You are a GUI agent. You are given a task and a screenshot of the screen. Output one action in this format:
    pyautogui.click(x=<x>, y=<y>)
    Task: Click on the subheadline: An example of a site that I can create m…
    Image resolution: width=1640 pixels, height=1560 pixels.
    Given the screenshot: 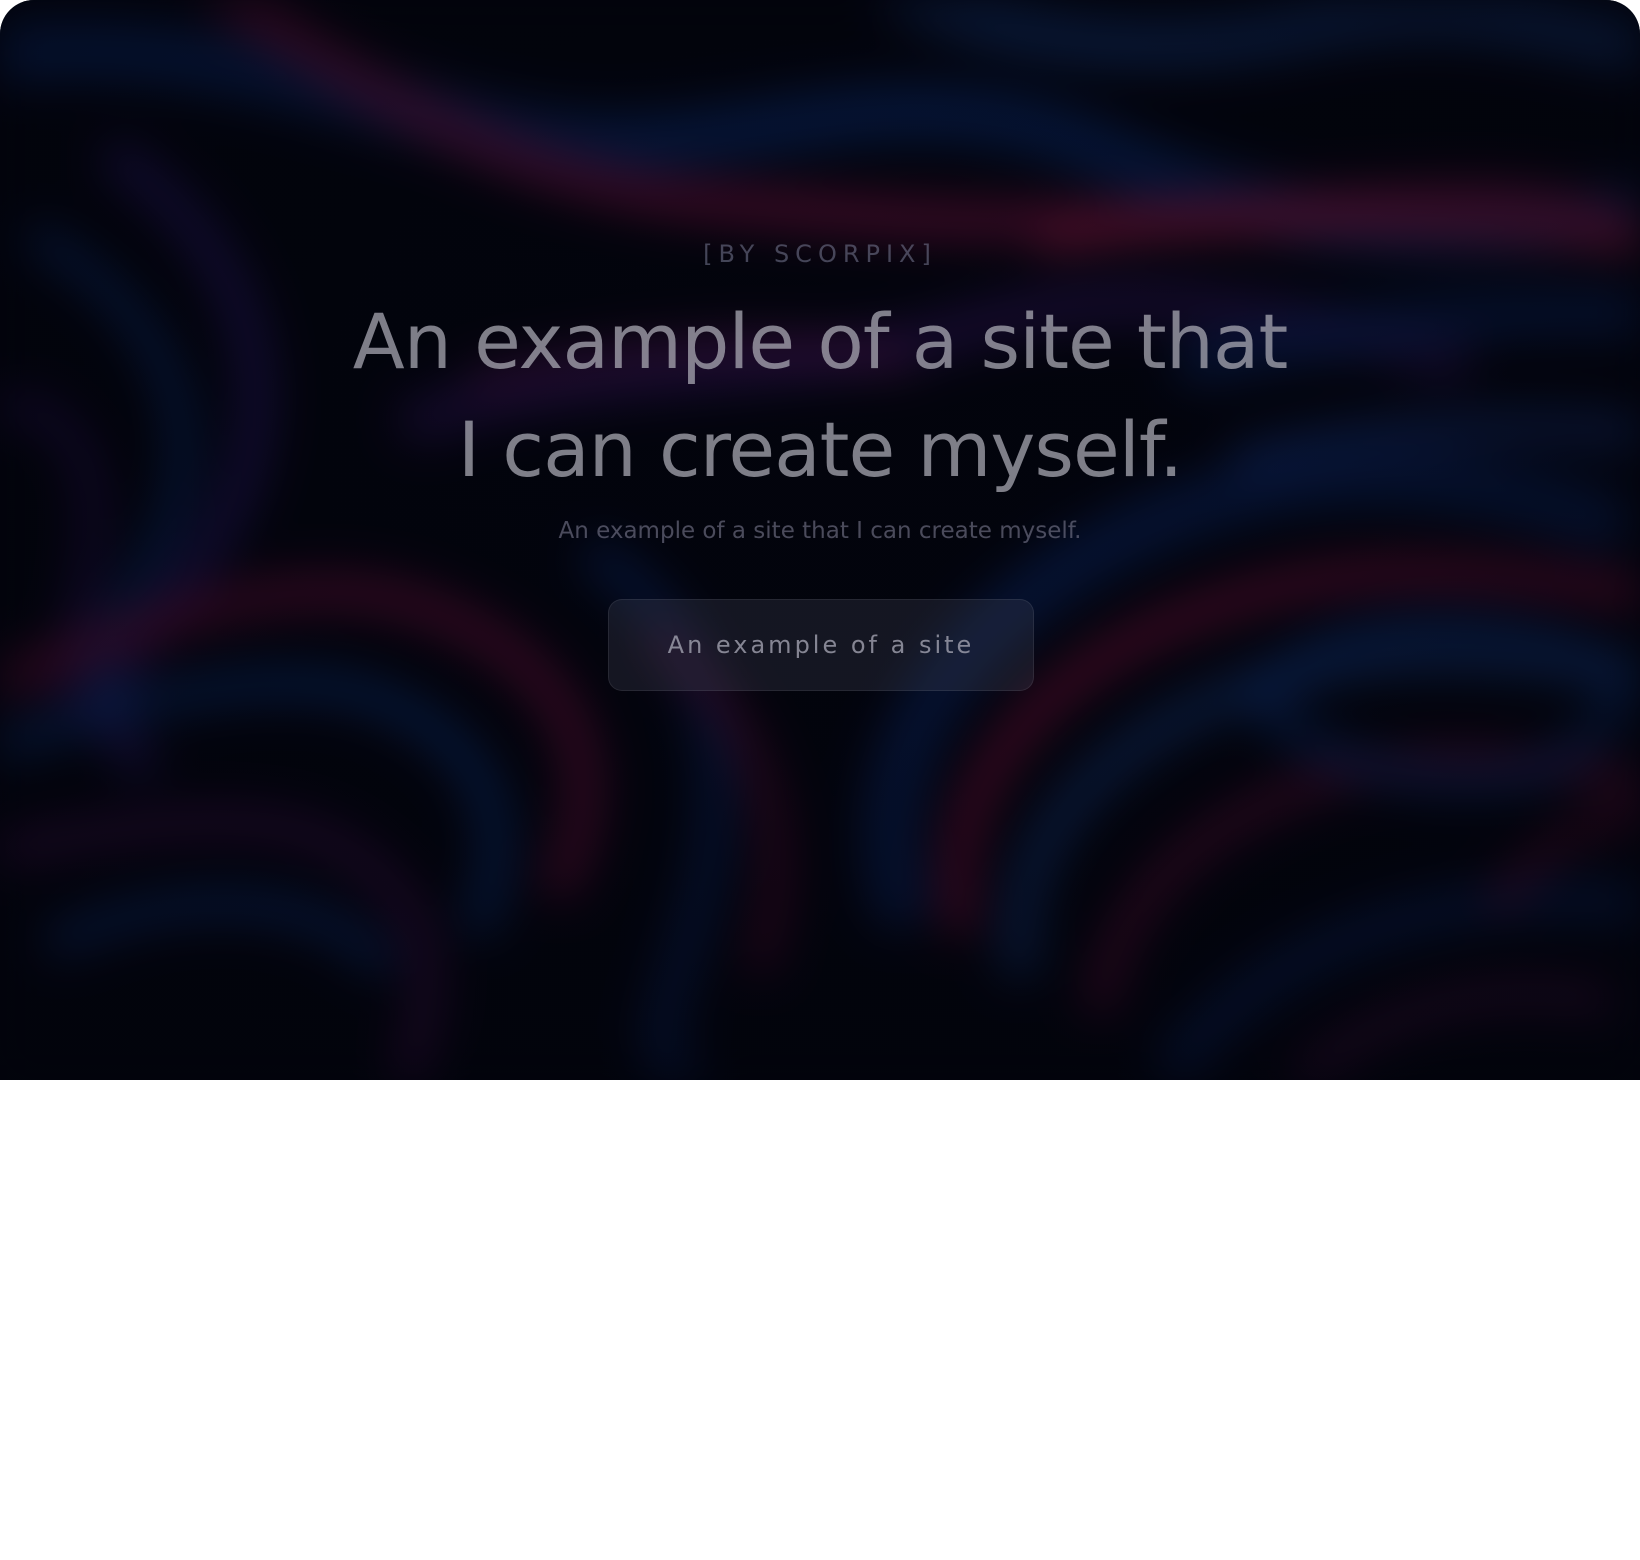 What is the action you would take?
    pyautogui.click(x=820, y=531)
    